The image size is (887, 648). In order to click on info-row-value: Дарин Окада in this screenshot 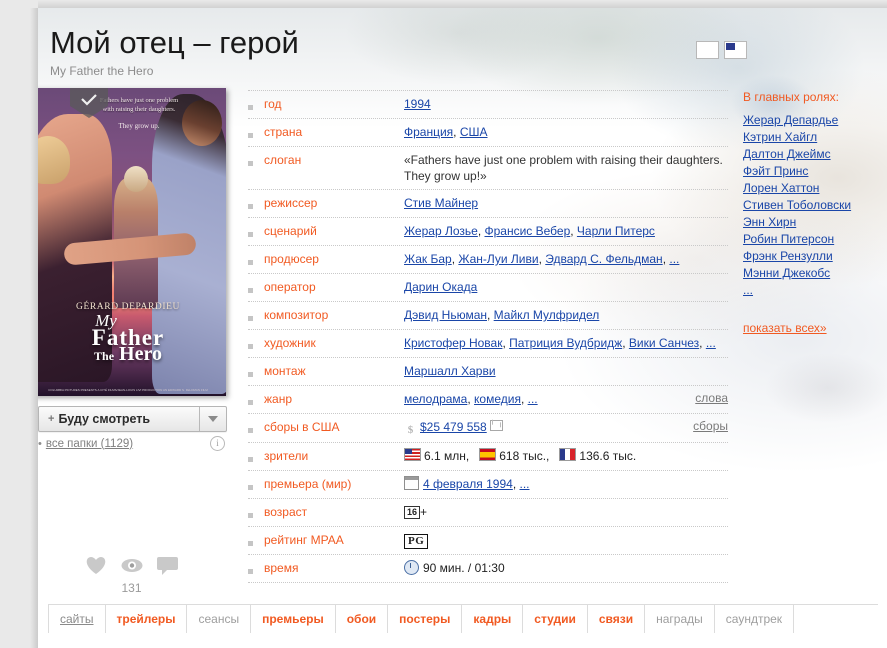, I will do `click(566, 287)`.